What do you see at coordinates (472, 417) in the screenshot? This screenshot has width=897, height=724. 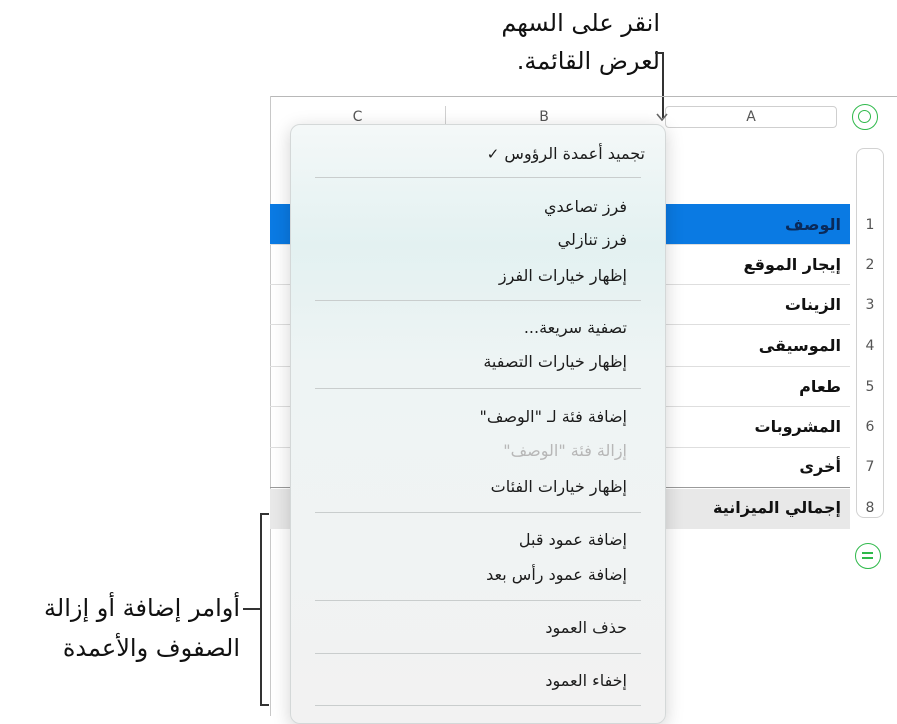 I see `menu-item-add-category: إضافة فئة لـ "الوصف"` at bounding box center [472, 417].